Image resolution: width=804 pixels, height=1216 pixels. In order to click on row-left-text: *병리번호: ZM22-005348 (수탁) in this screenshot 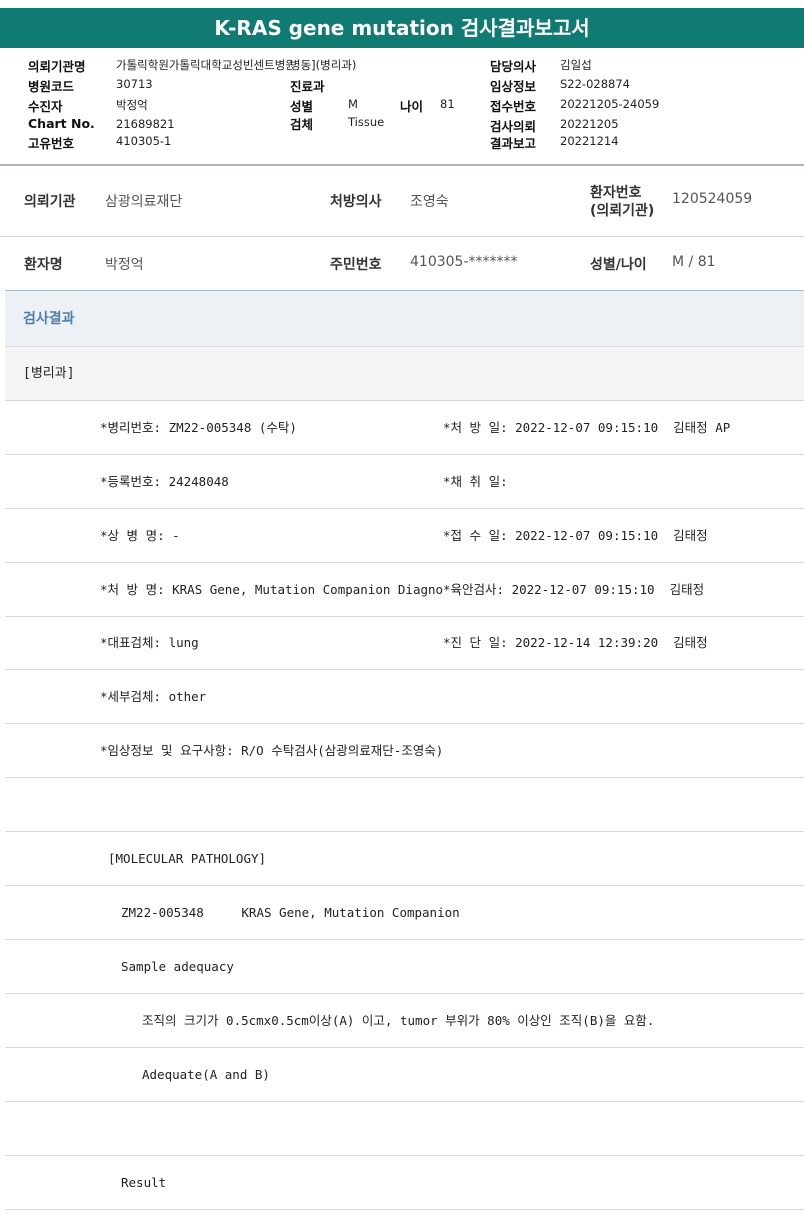, I will do `click(198, 427)`.